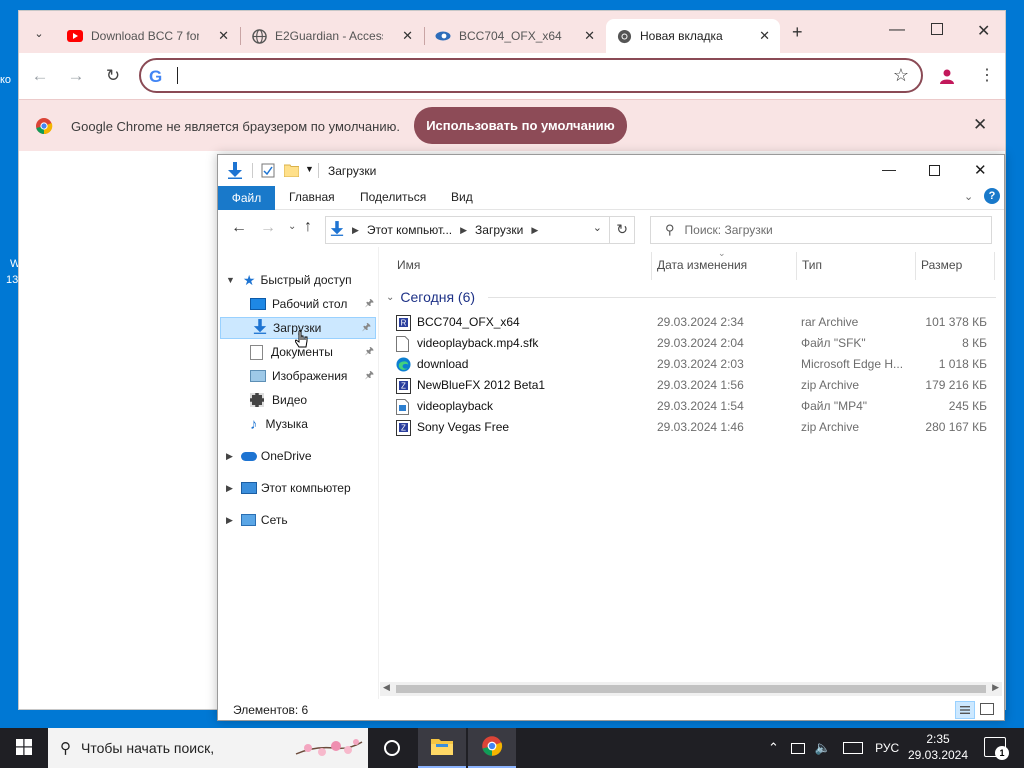 The height and width of the screenshot is (768, 1024). What do you see at coordinates (12, 280) in the screenshot?
I see `desktop-icon-label: 13` at bounding box center [12, 280].